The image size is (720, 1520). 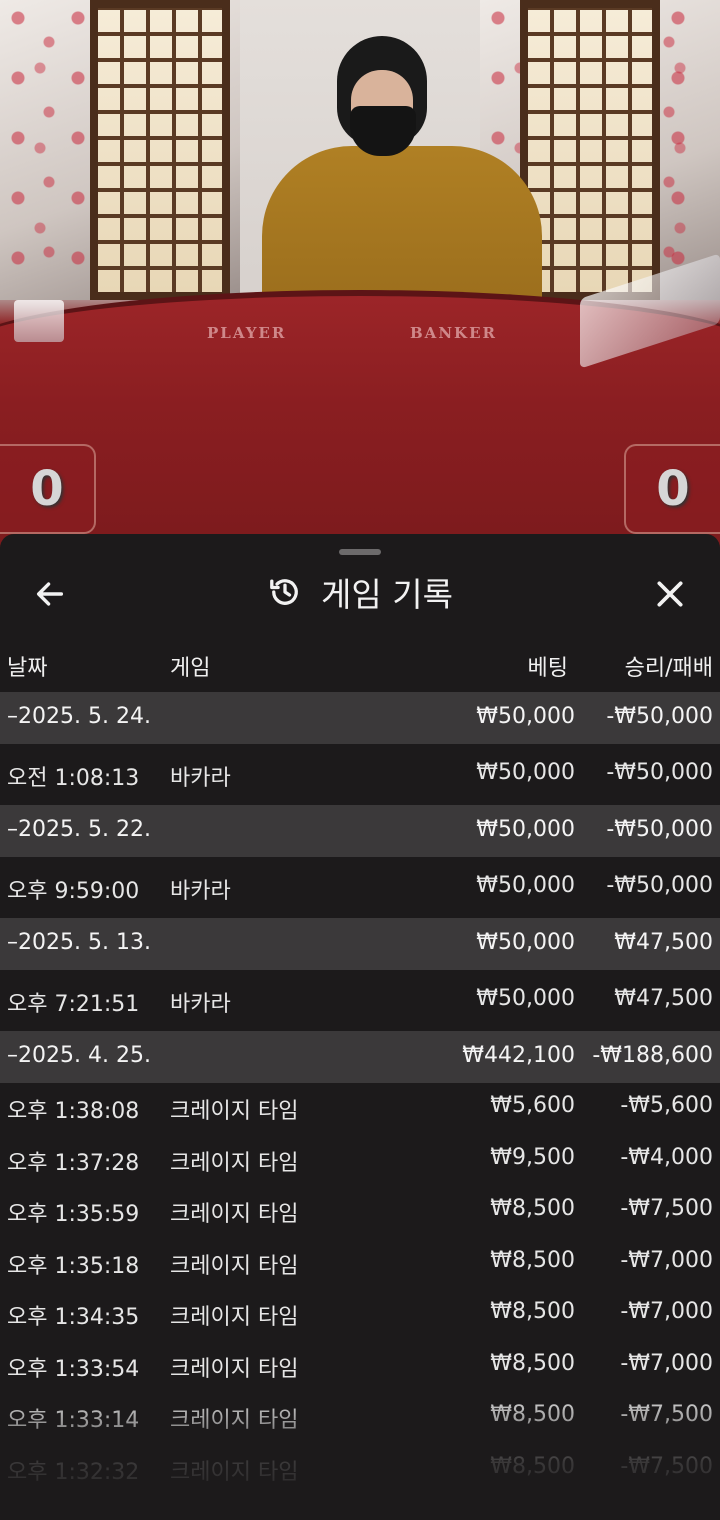 I want to click on cell-date: 오후 1:34:35, so click(x=73, y=1317).